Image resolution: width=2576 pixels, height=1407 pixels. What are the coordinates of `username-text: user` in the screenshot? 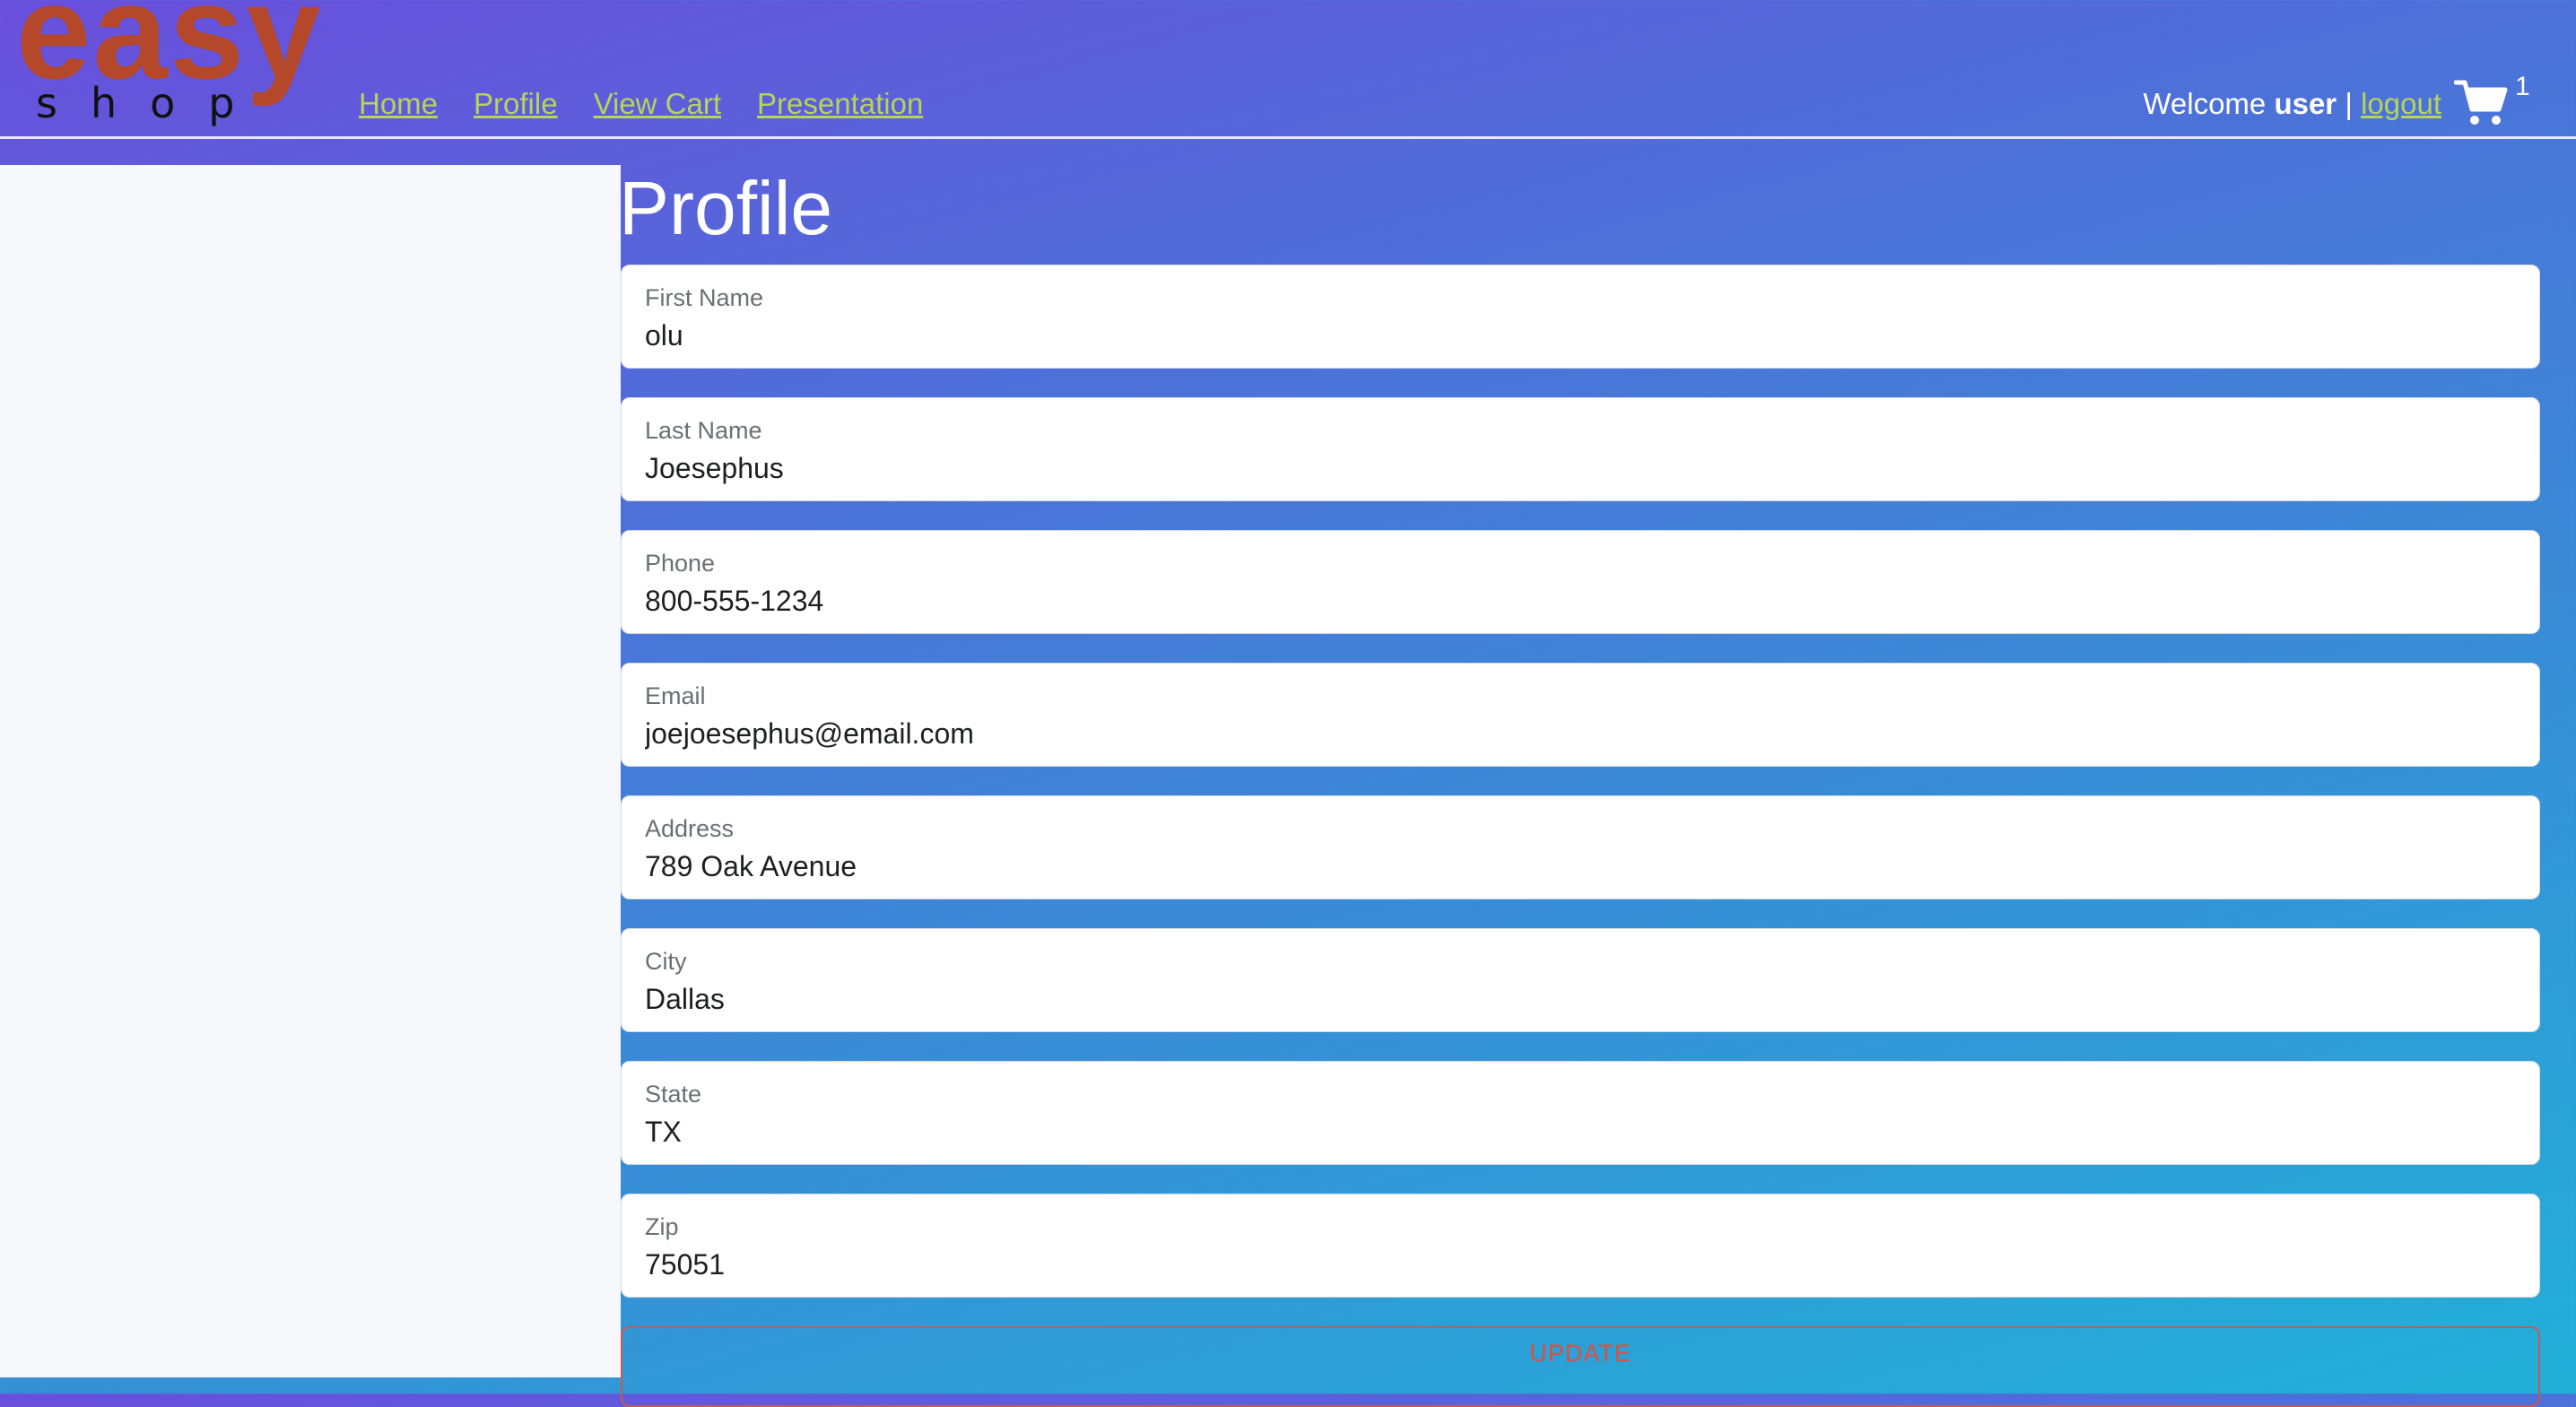 It's located at (2305, 104).